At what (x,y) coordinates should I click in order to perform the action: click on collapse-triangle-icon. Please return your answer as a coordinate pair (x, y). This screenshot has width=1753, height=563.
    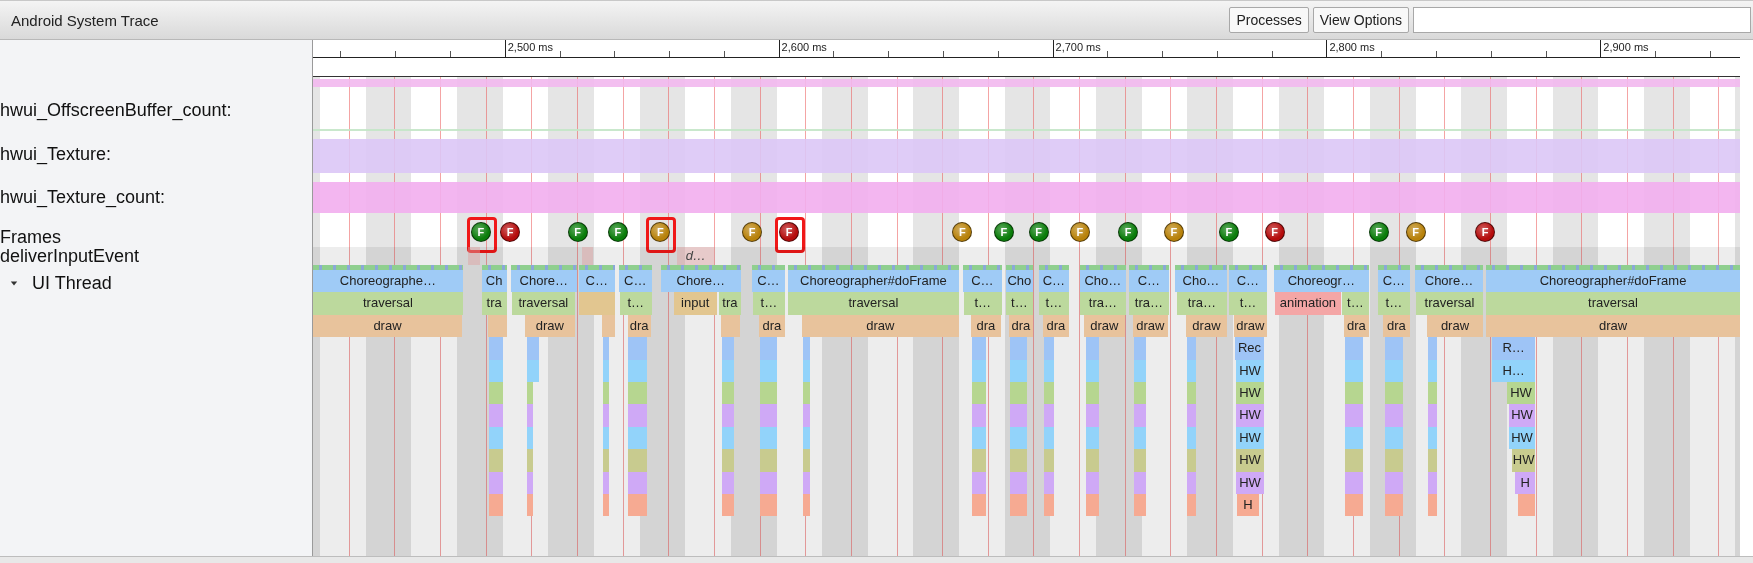
    Looking at the image, I should click on (14, 283).